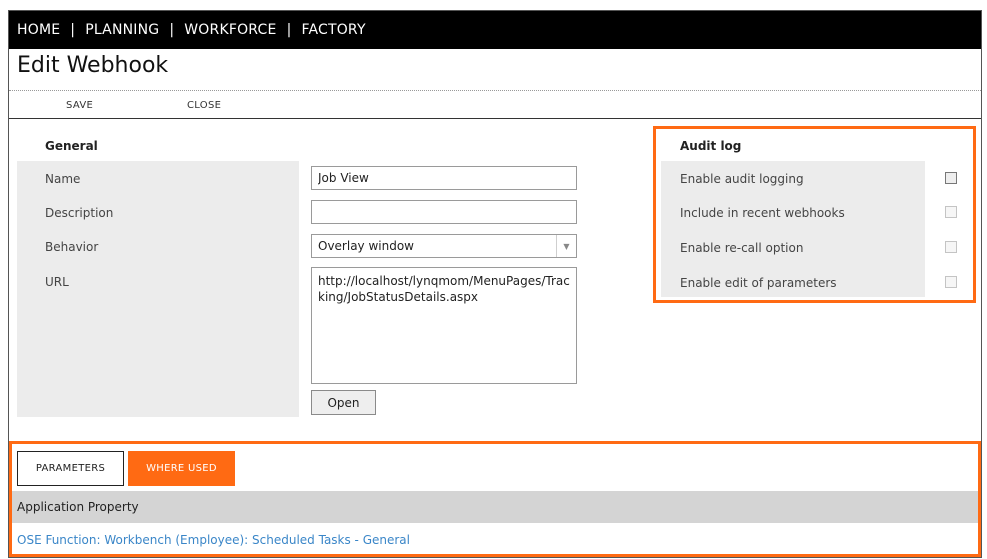 This screenshot has width=987, height=559. I want to click on behavior-selected-value: Overlay window, so click(366, 246).